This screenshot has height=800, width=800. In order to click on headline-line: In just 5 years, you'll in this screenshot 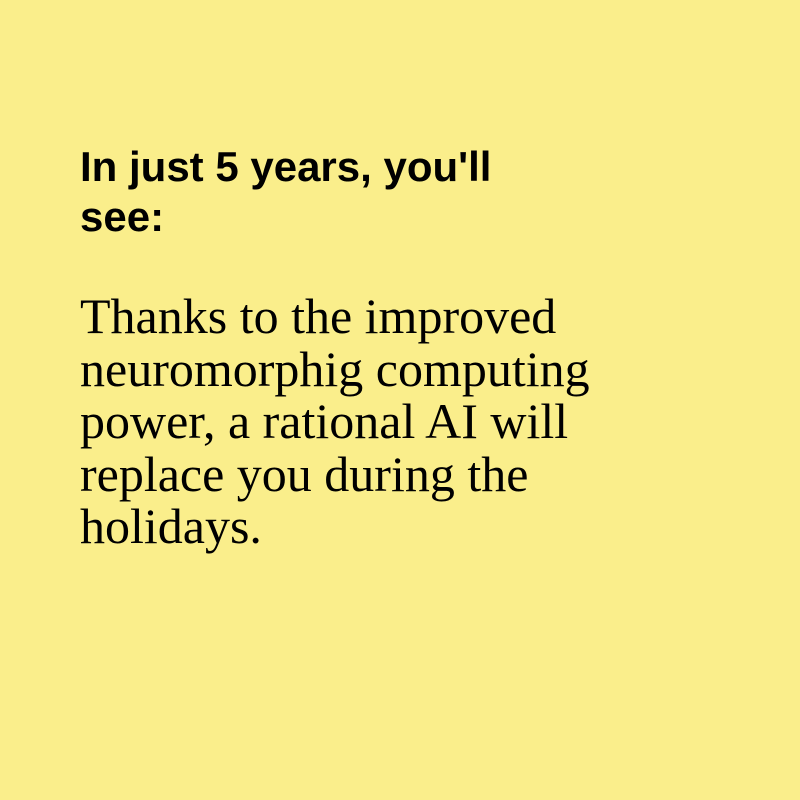, I will do `click(286, 166)`.